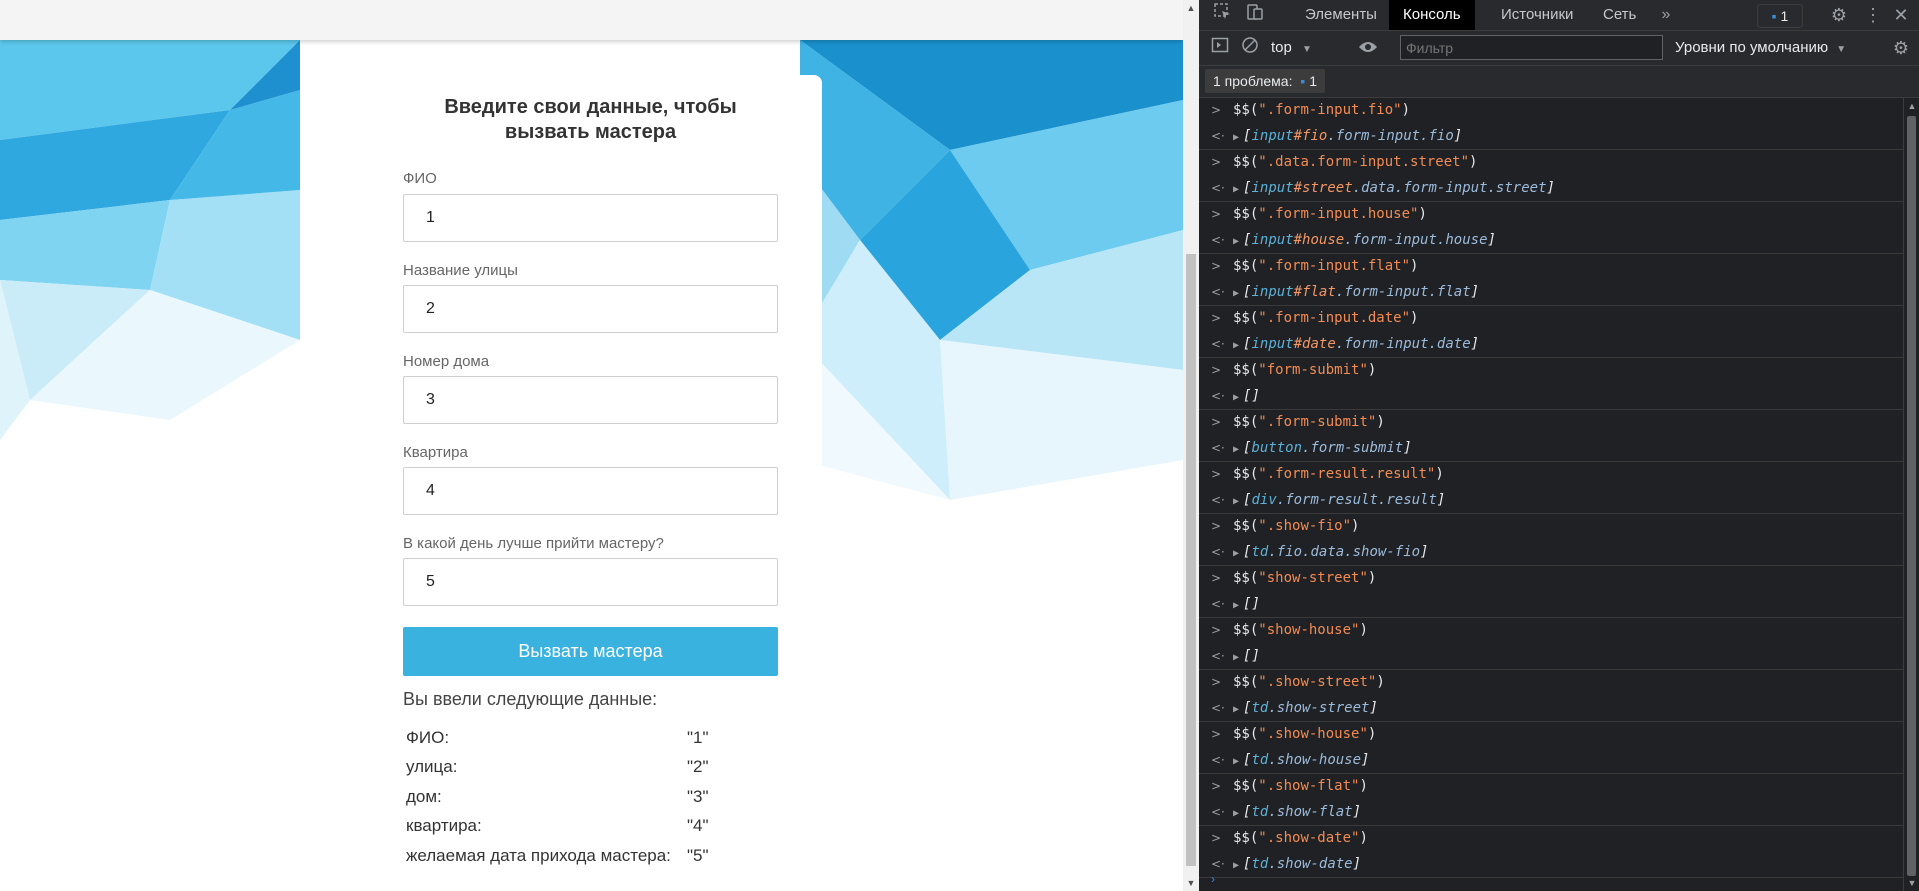 This screenshot has height=891, width=1919. I want to click on console-scrollbar-thumb, so click(1911, 496).